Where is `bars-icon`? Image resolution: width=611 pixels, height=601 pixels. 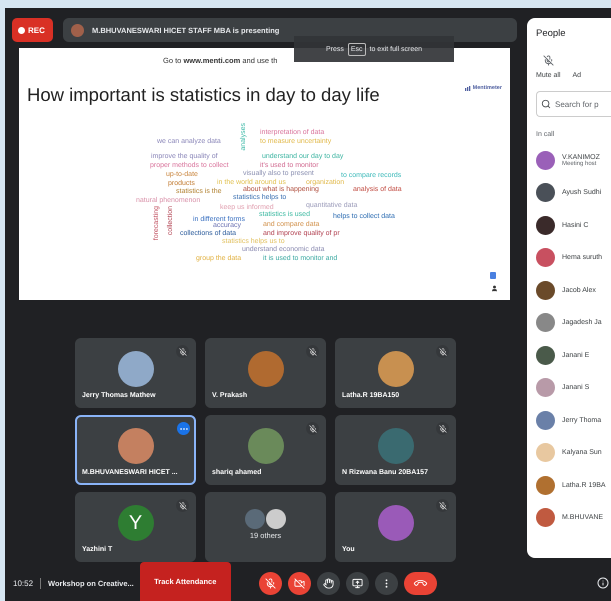 bars-icon is located at coordinates (467, 88).